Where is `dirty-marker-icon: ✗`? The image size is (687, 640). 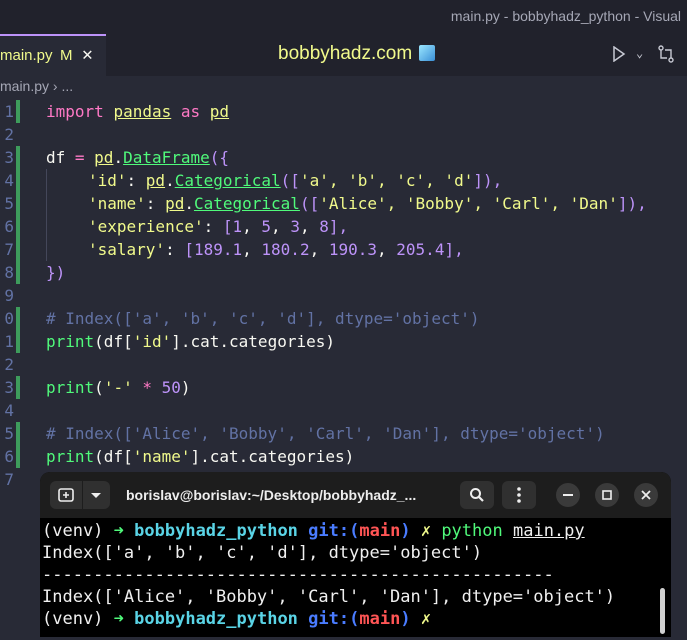 dirty-marker-icon: ✗ is located at coordinates (426, 619).